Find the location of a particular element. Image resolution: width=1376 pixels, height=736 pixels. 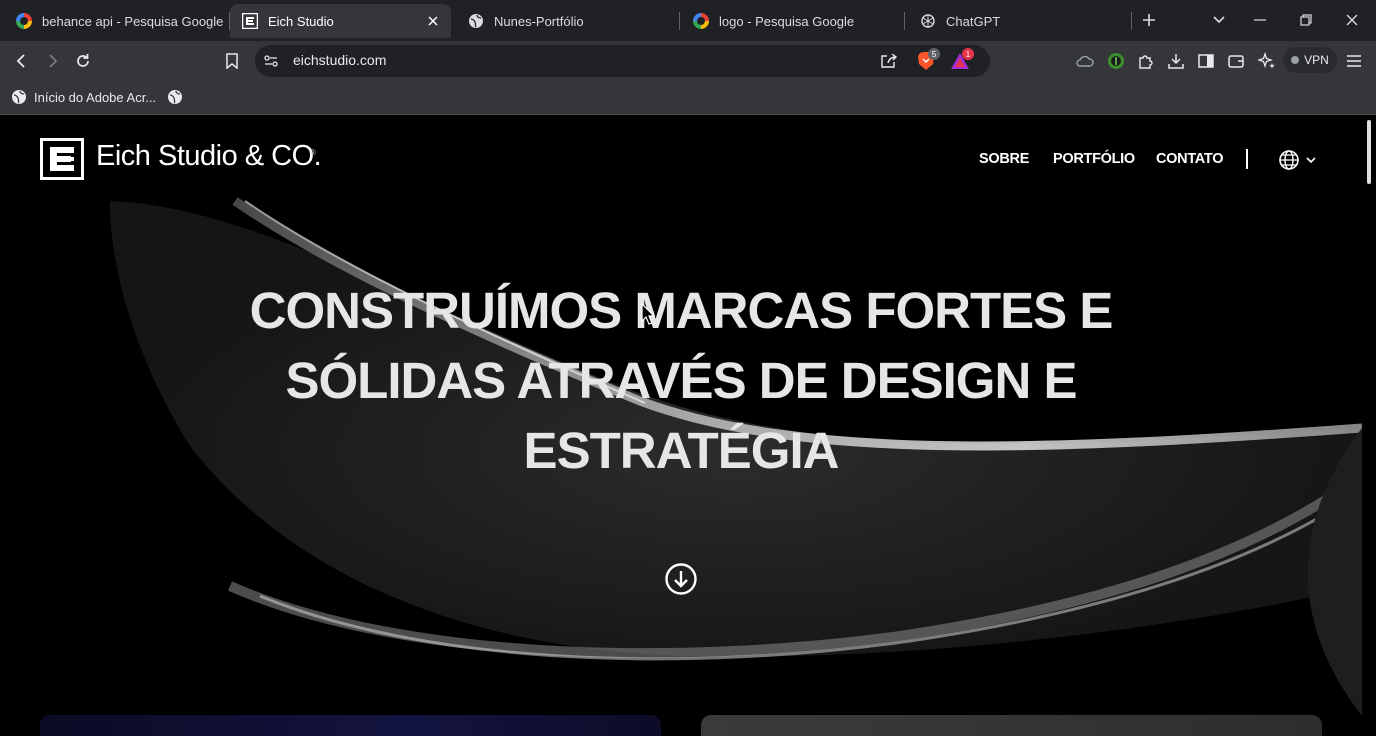

vpn-label: VPN is located at coordinates (1316, 60).